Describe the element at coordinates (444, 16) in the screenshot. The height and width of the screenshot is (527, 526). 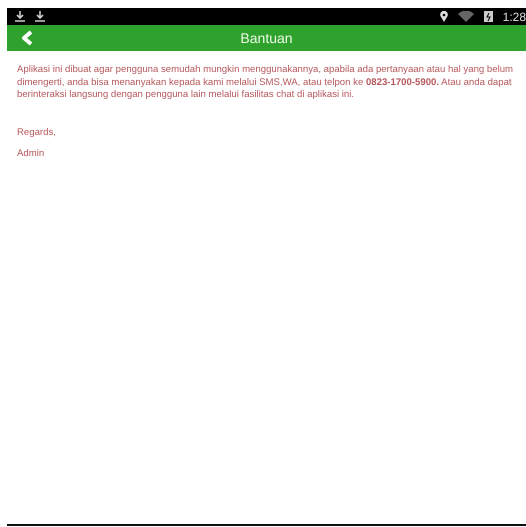
I see `location-pin-icon` at that location.